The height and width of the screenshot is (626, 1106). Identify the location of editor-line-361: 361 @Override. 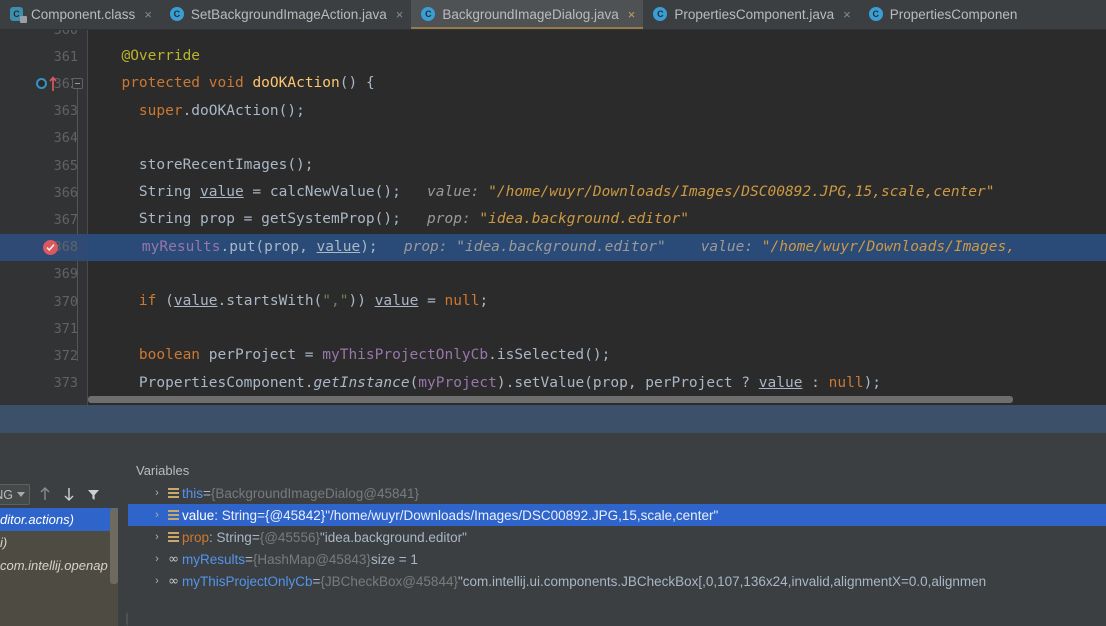
(553, 56).